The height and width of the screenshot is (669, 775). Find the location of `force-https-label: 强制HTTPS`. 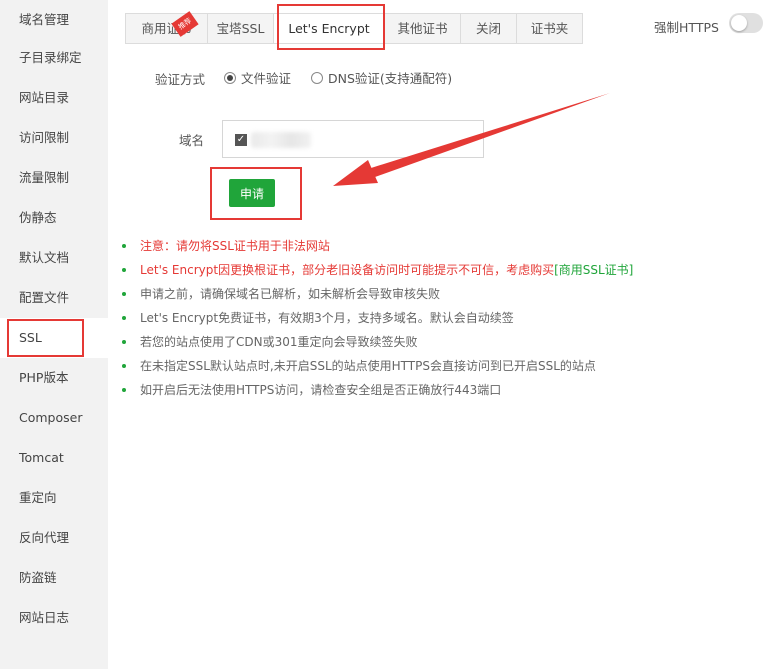

force-https-label: 强制HTTPS is located at coordinates (686, 27).